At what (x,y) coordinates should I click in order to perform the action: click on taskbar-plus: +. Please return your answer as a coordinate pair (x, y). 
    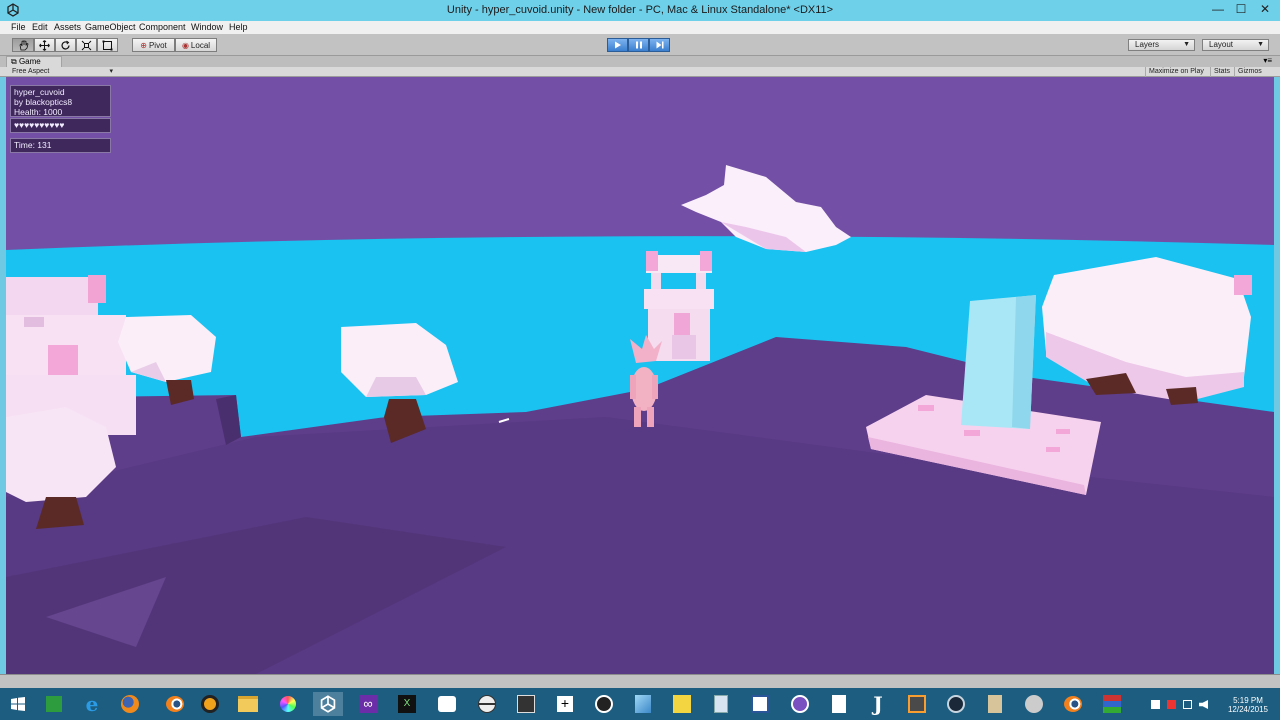
    Looking at the image, I should click on (565, 704).